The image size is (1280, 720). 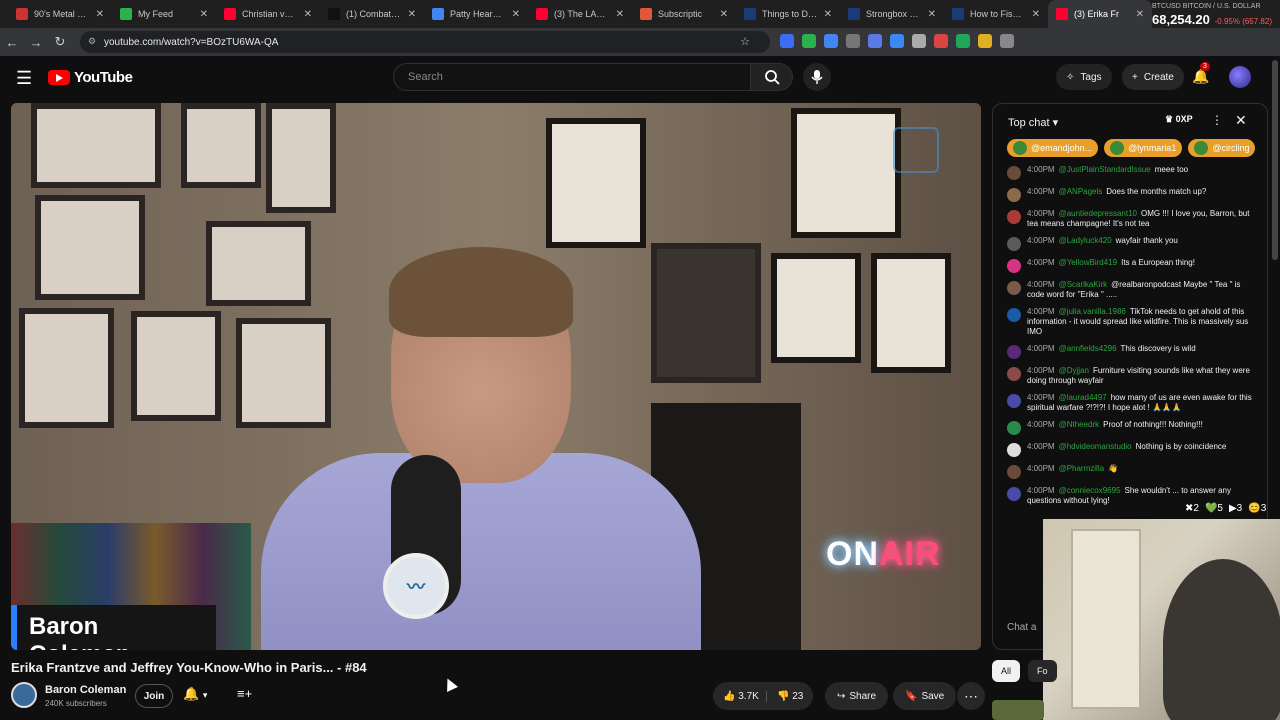 I want to click on playlist-add-icon: ≡+, so click(x=244, y=693).